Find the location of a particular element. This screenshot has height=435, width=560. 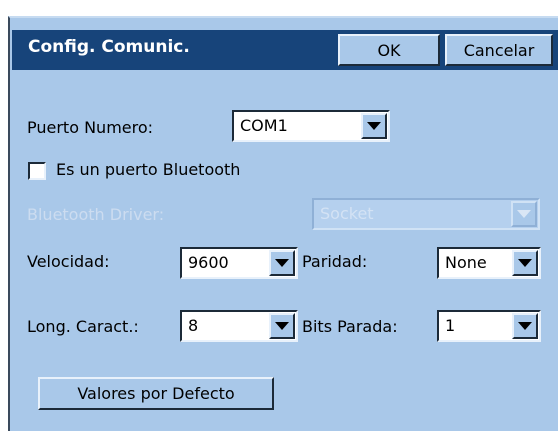

port-value: COM1 is located at coordinates (264, 125).